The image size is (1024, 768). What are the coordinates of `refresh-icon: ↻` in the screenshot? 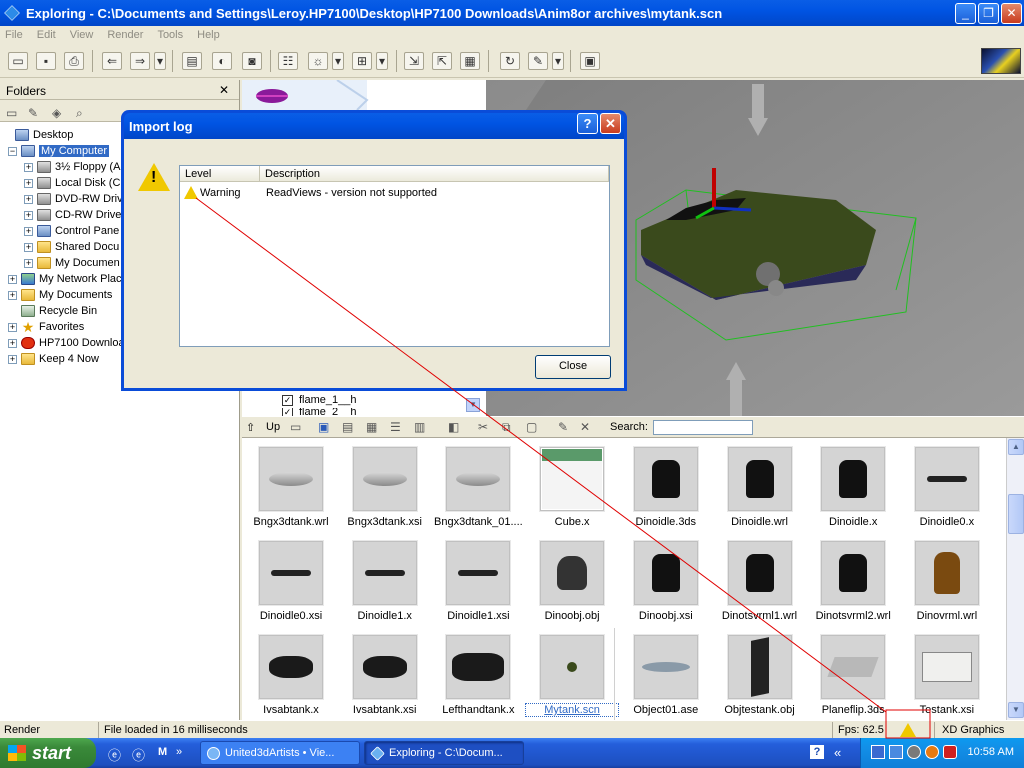 It's located at (510, 61).